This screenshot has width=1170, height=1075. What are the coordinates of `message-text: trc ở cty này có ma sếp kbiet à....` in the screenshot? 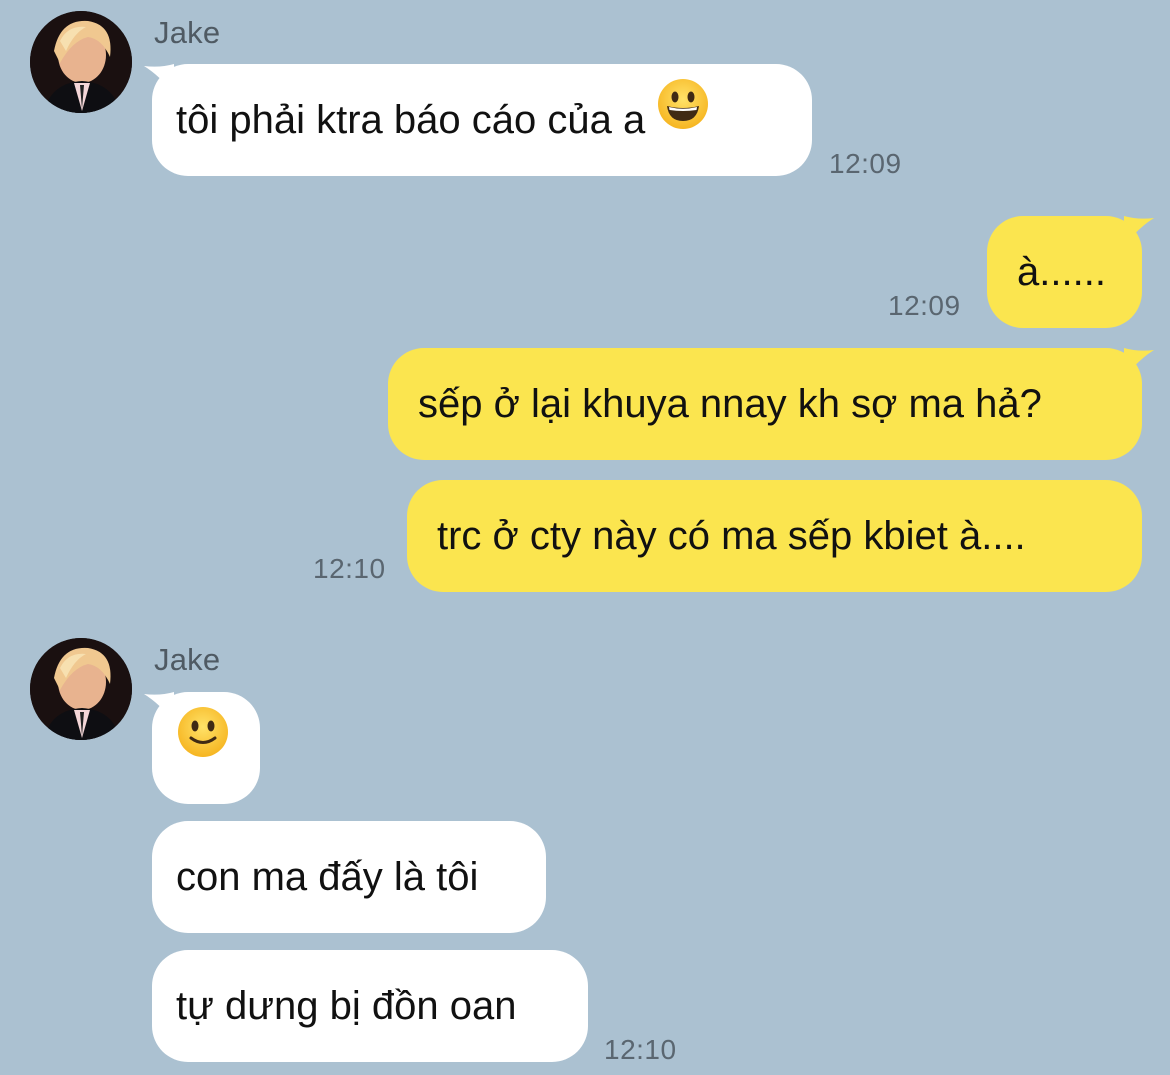 It's located at (731, 536).